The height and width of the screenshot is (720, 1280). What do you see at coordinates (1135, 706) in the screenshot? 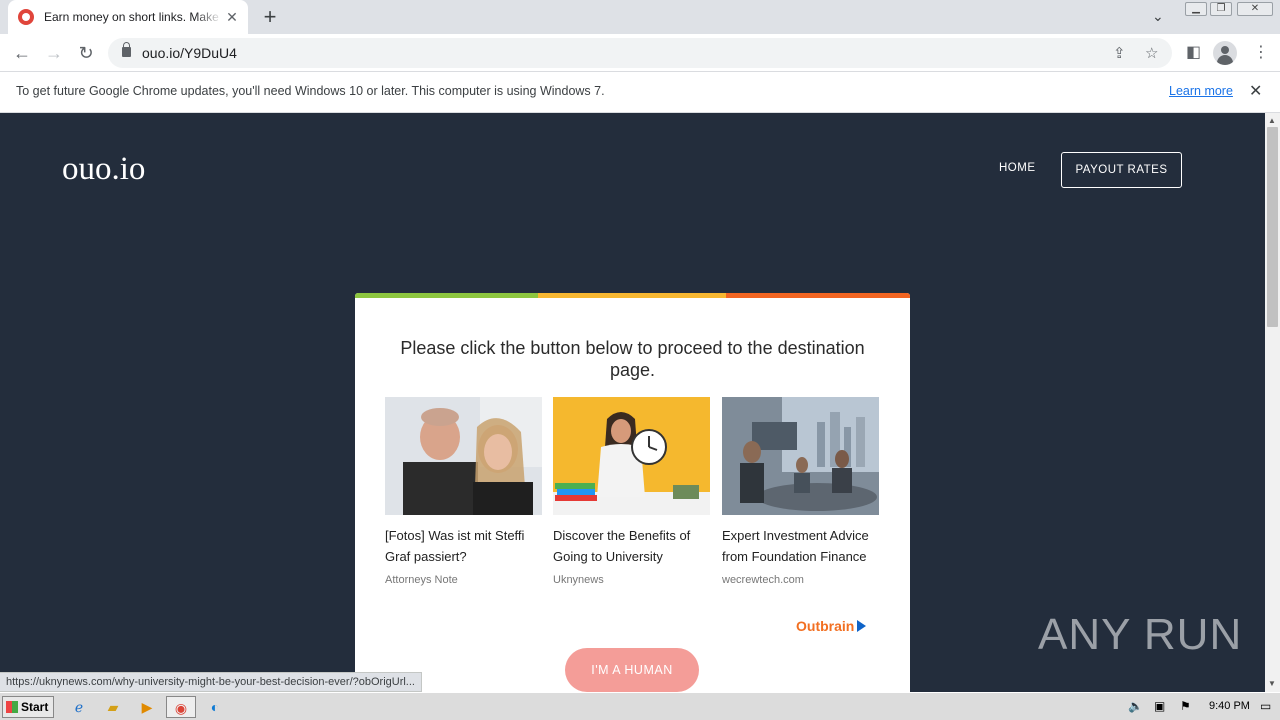
I see `volume-icon: 🔈` at bounding box center [1135, 706].